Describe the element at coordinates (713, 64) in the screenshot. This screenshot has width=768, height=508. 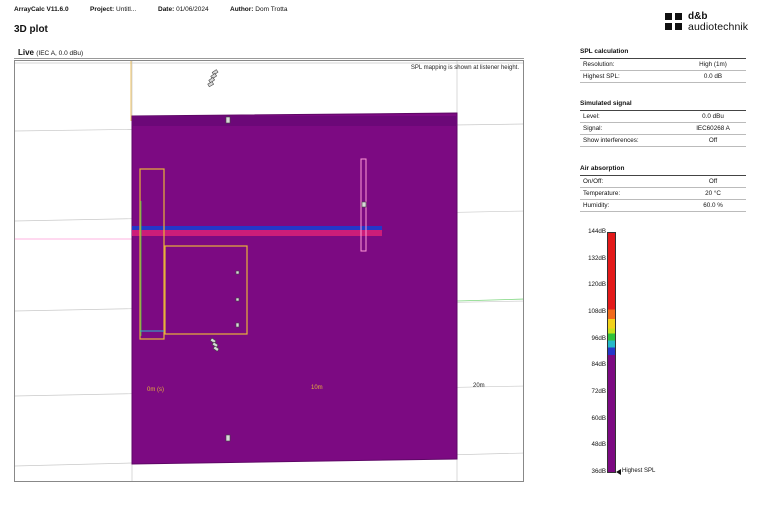
I see `row-value: High (1m)` at that location.